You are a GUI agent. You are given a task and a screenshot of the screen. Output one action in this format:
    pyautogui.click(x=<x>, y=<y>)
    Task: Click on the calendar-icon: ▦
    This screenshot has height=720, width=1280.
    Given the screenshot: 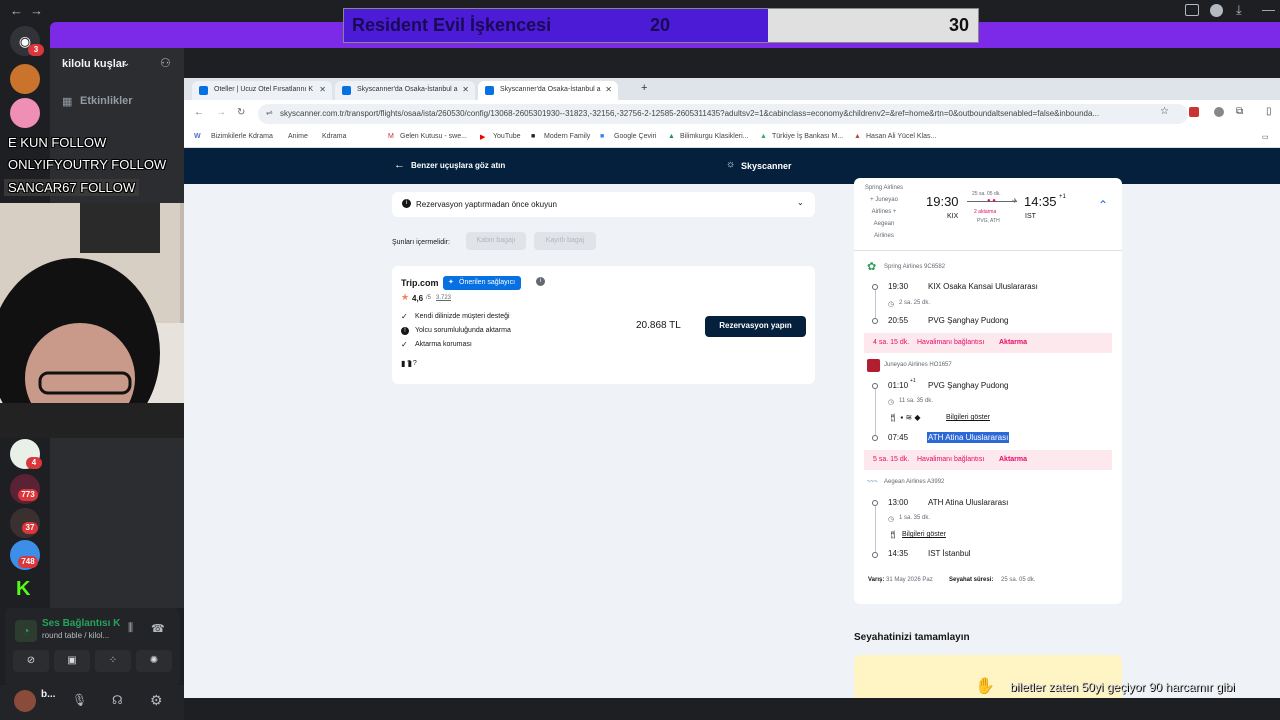 What is the action you would take?
    pyautogui.click(x=67, y=102)
    